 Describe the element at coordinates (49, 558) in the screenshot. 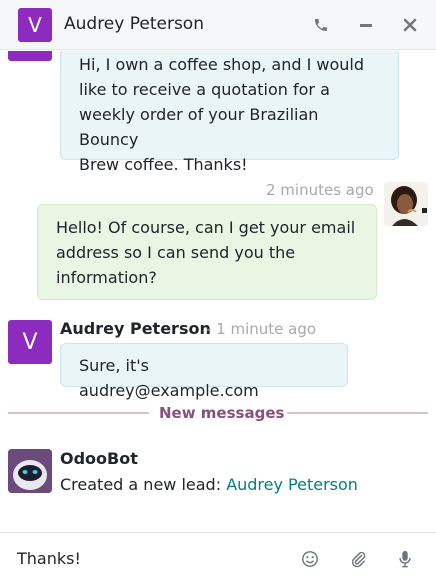

I see `message-input: Thanks!` at that location.